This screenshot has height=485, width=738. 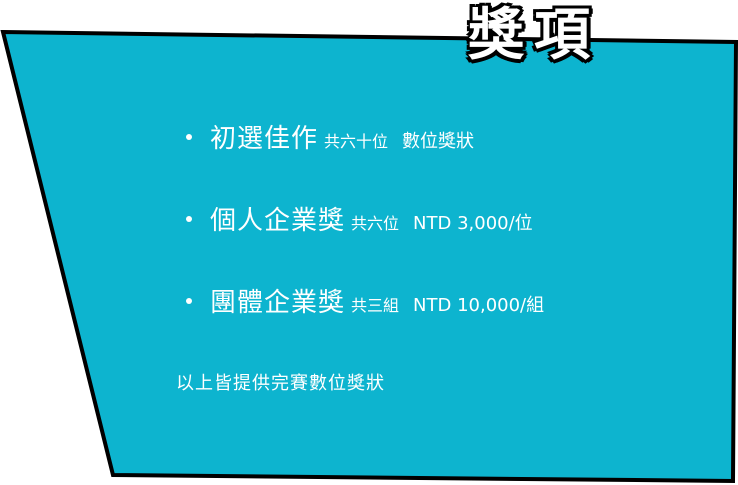 What do you see at coordinates (278, 303) in the screenshot?
I see `award-name: 團體企業獎` at bounding box center [278, 303].